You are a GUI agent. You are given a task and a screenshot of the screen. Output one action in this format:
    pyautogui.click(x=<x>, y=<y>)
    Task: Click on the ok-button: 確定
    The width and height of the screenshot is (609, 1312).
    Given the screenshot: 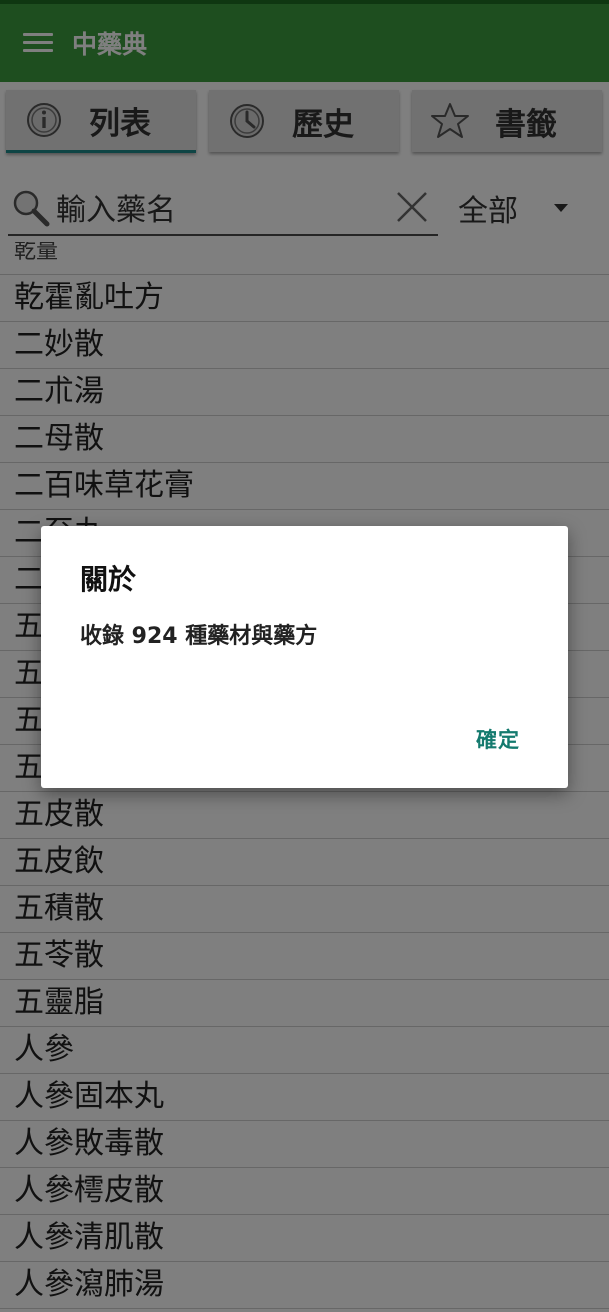 What is the action you would take?
    pyautogui.click(x=498, y=739)
    